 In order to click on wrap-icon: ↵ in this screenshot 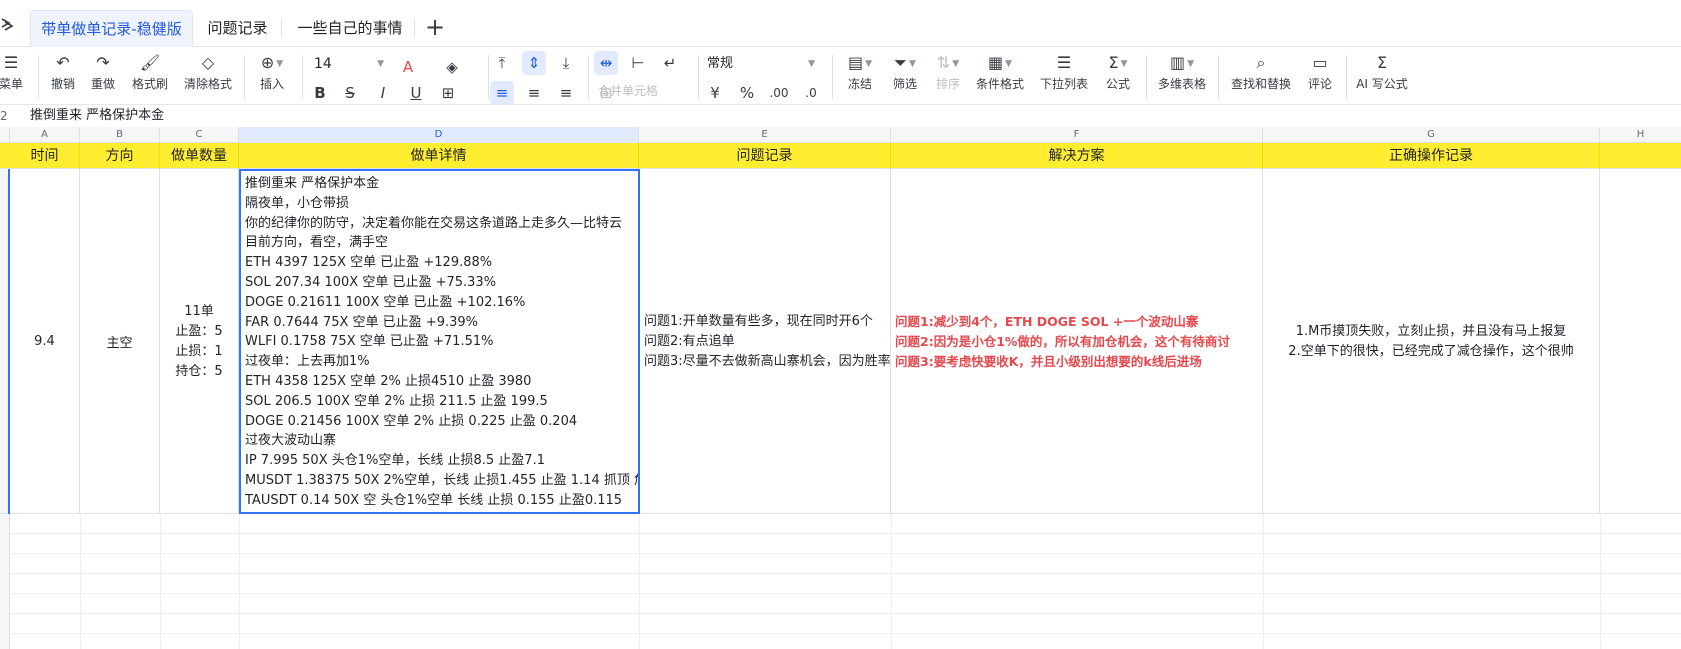, I will do `click(670, 63)`.